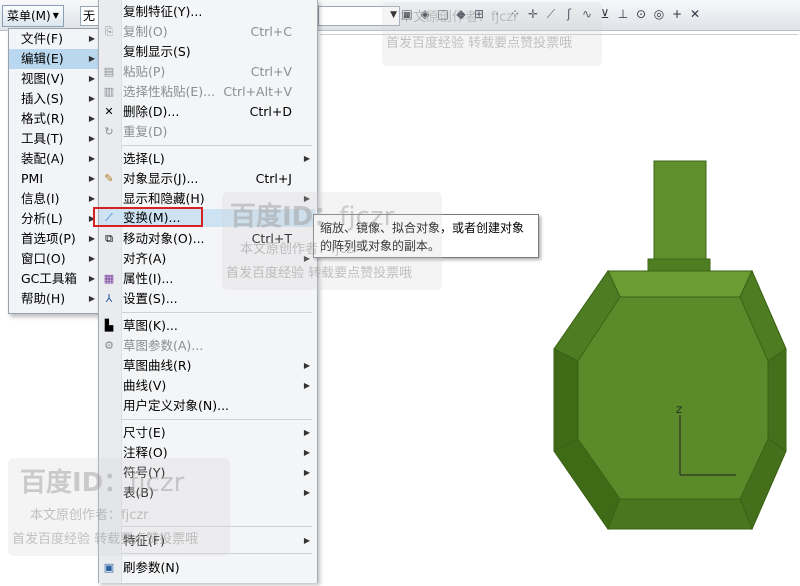 This screenshot has height=586, width=800. Describe the element at coordinates (641, 14) in the screenshot. I see `circle-icon: ⊙` at that location.